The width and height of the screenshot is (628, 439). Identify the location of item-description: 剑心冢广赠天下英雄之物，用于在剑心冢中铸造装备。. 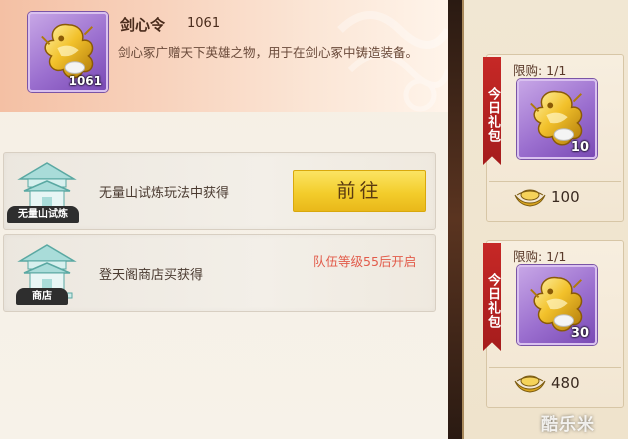
(268, 52).